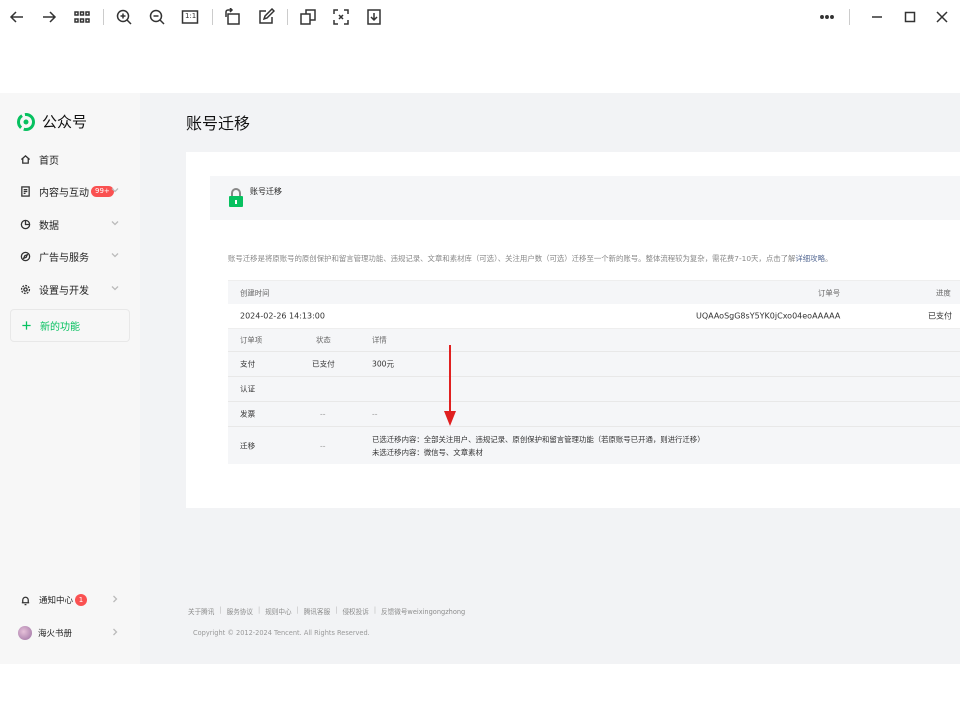  What do you see at coordinates (308, 17) in the screenshot?
I see `copy-icon` at bounding box center [308, 17].